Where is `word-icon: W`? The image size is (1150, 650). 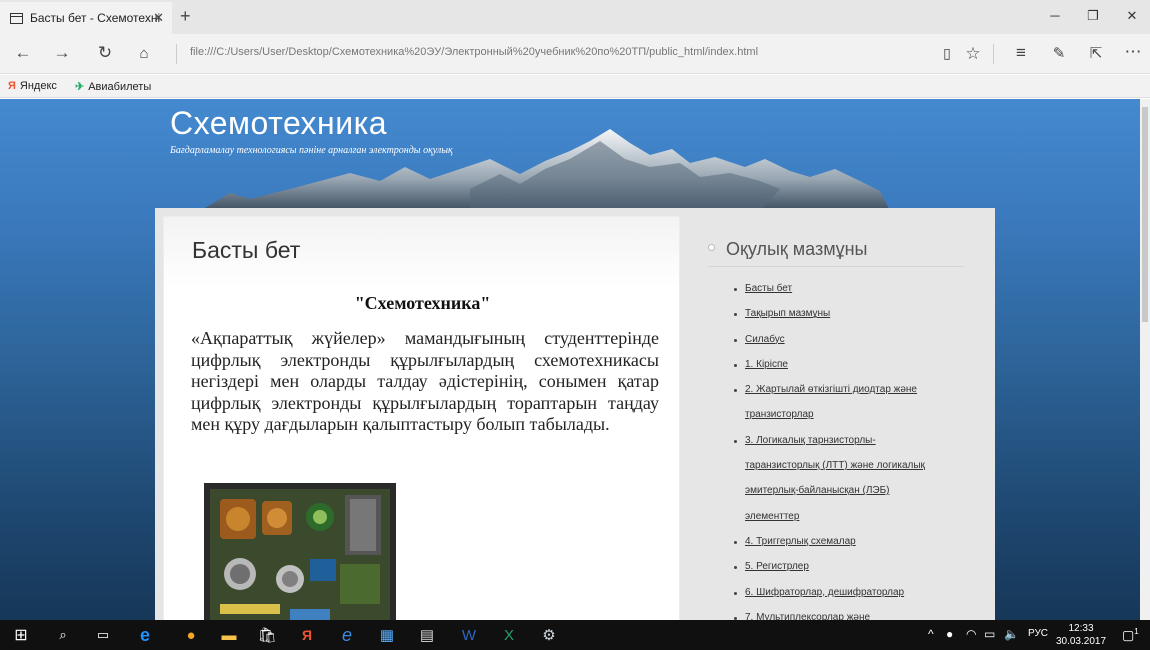
word-icon: W is located at coordinates (469, 635).